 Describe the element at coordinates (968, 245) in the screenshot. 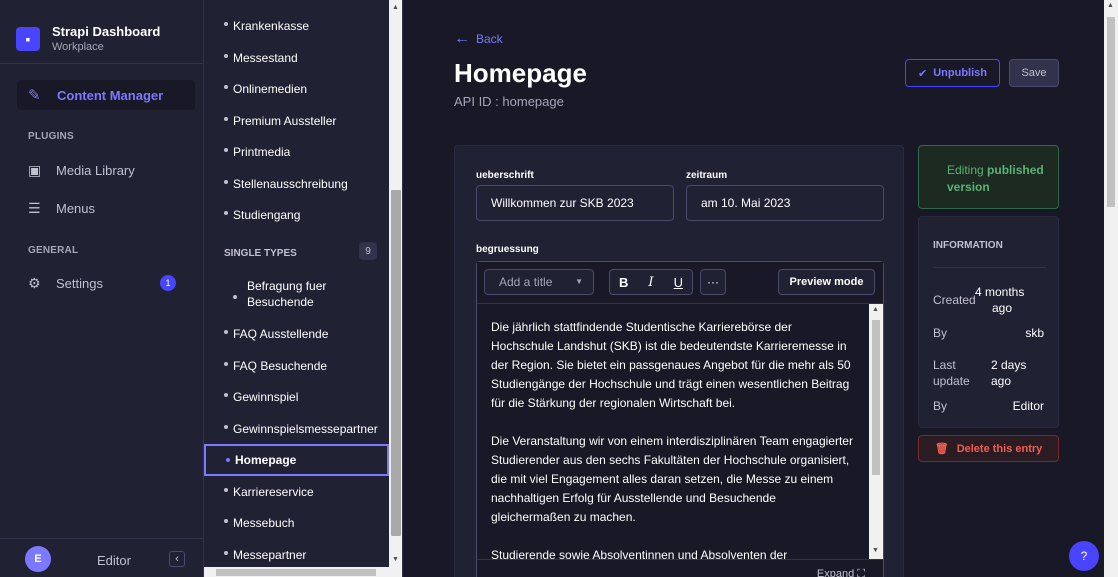

I see `information-heading: INFORMATION` at that location.